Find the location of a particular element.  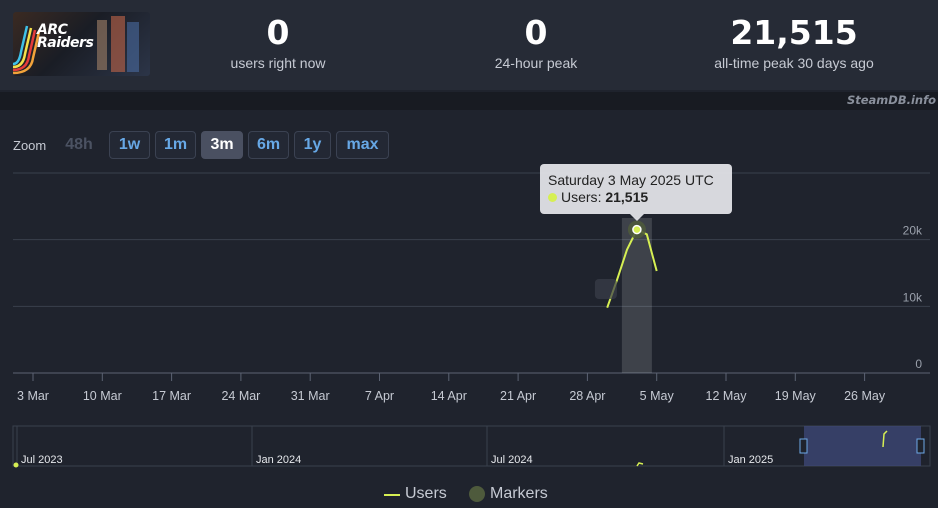

x-tick-label: 10 Mar is located at coordinates (102, 396).